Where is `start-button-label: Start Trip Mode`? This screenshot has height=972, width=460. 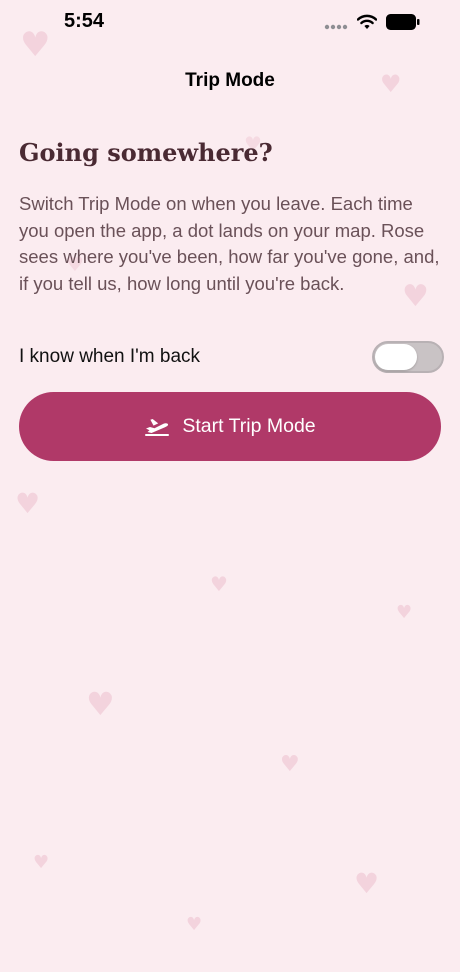 start-button-label: Start Trip Mode is located at coordinates (249, 426).